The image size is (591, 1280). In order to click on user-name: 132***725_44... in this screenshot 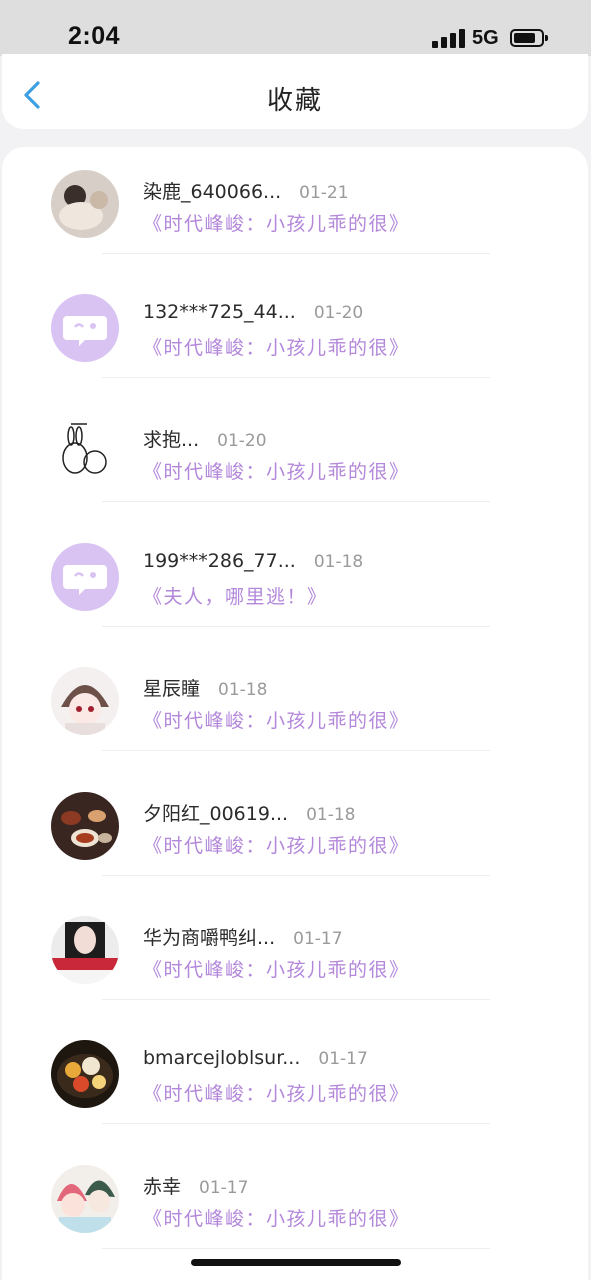, I will do `click(219, 312)`.